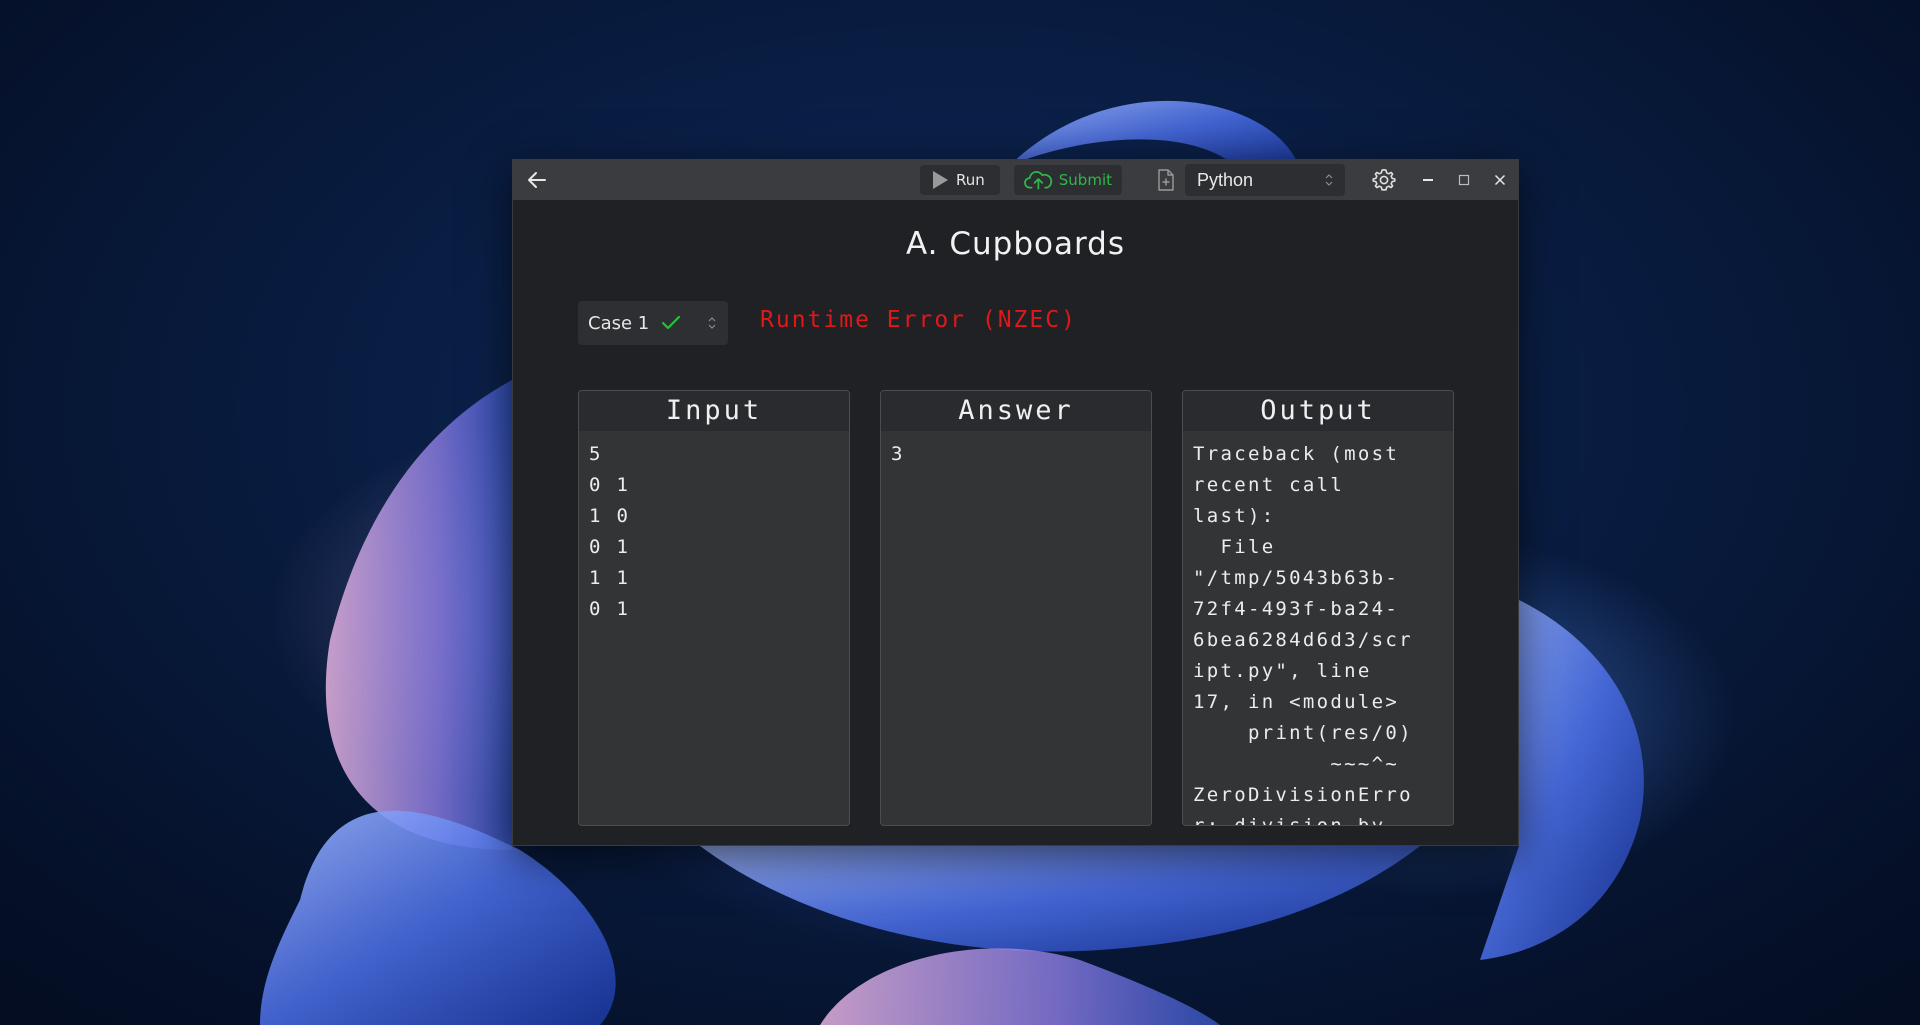  I want to click on input-content: 5 0 1 1 0 0 1 1 1 0 1, so click(714, 528).